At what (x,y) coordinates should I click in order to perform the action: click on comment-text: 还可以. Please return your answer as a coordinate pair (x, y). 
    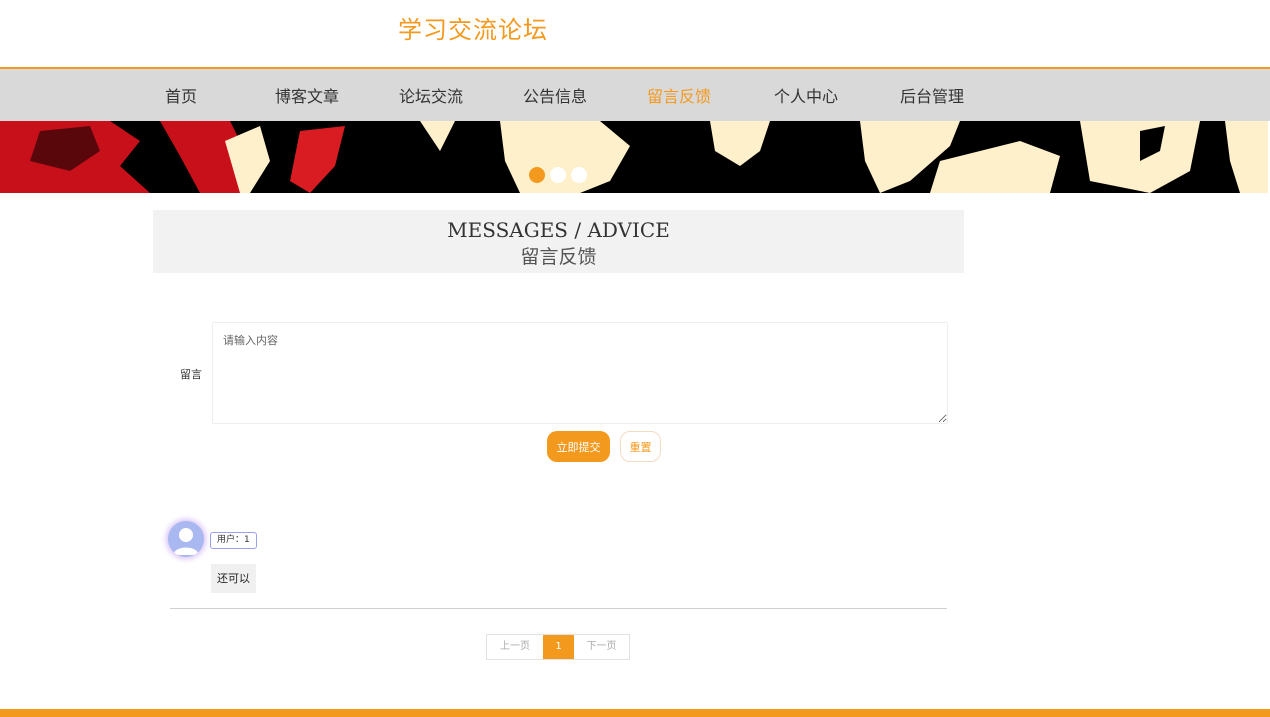
    Looking at the image, I should click on (233, 578).